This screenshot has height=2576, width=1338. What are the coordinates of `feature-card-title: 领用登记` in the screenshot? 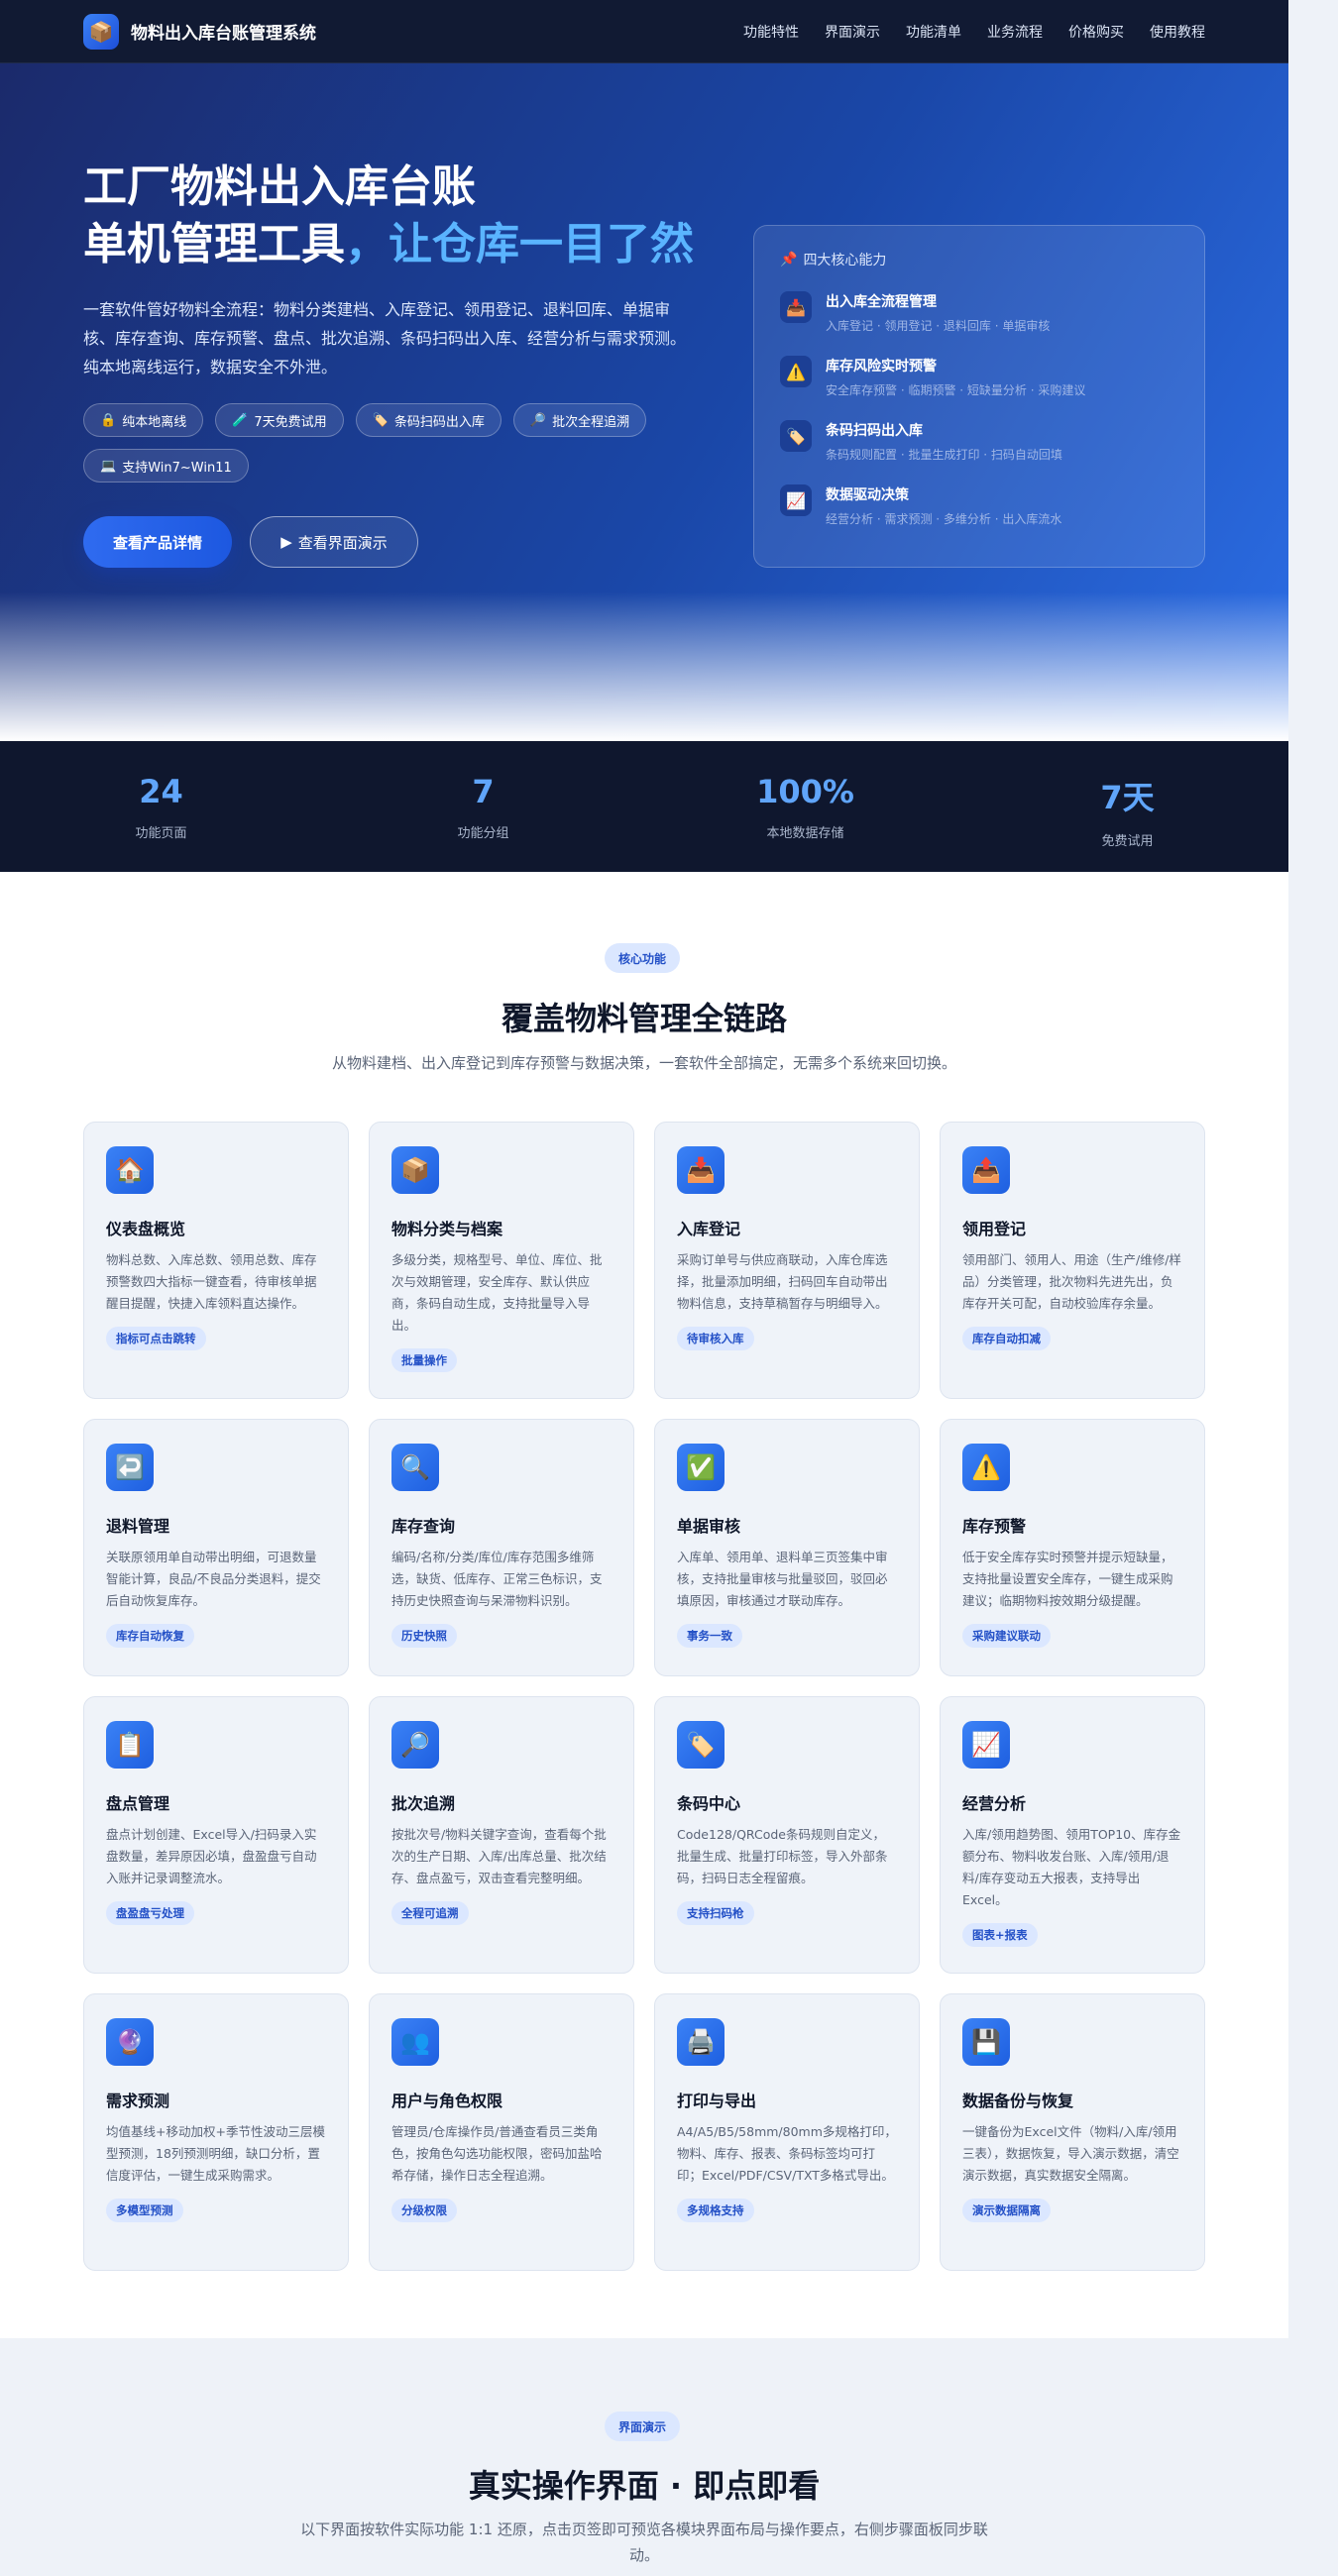 It's located at (995, 1229).